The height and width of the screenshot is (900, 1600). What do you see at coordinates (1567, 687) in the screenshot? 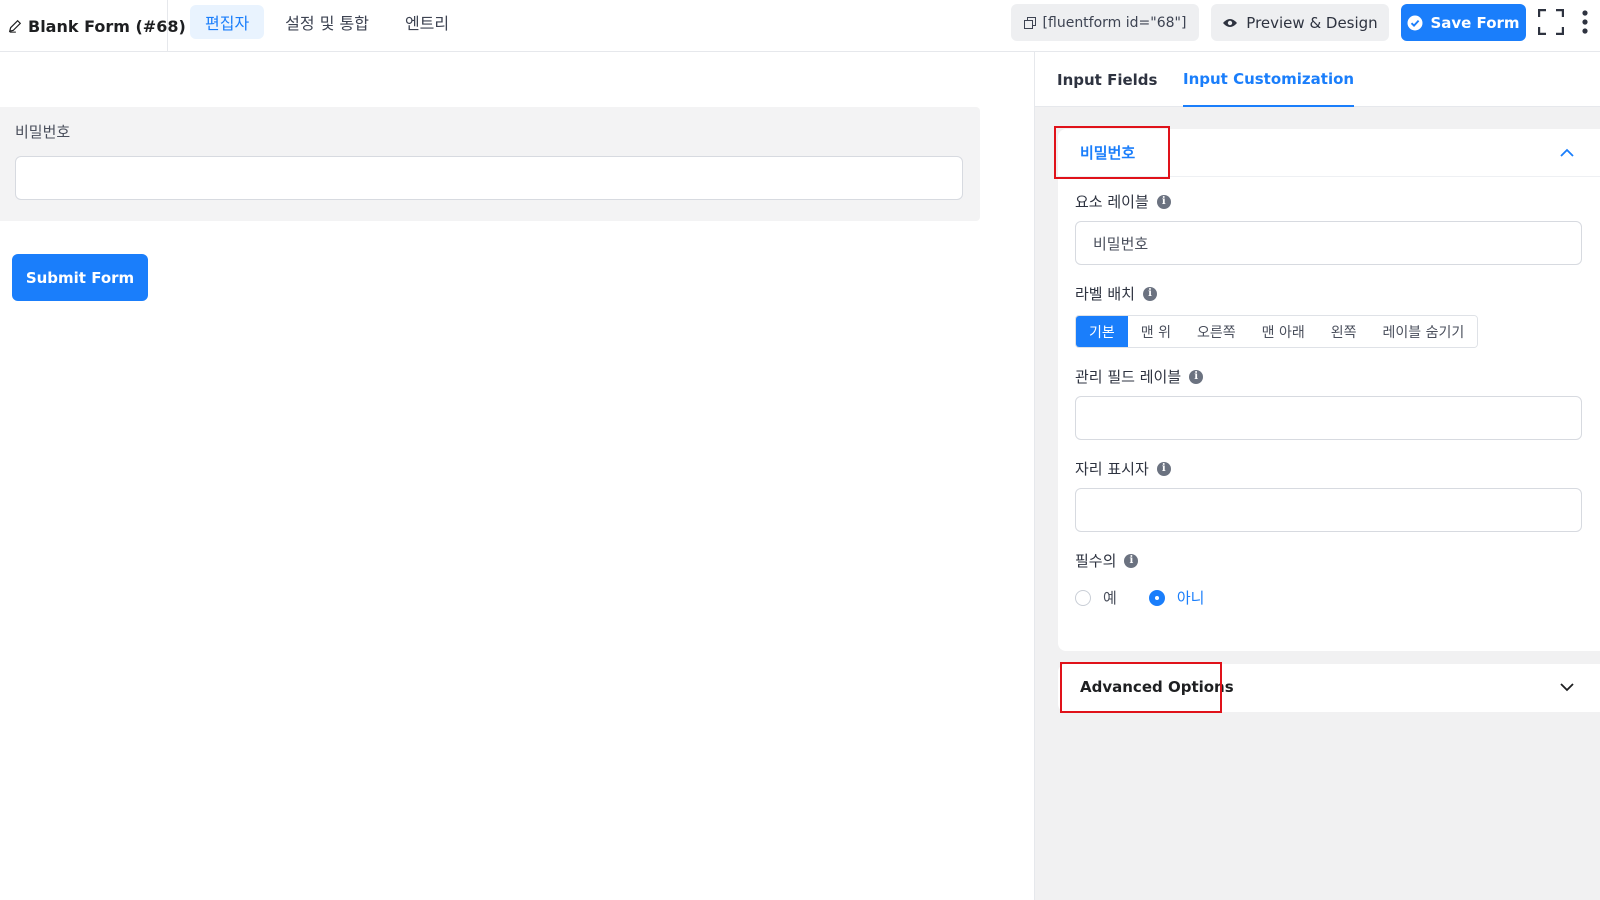
I see `chevron-down-icon` at bounding box center [1567, 687].